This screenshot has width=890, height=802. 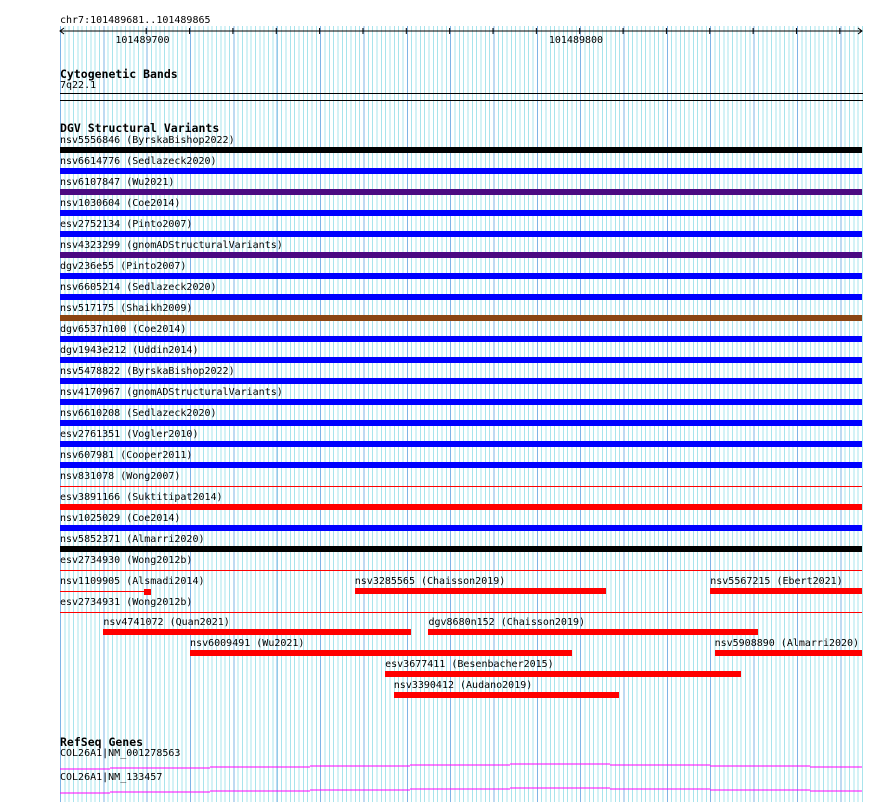 What do you see at coordinates (120, 753) in the screenshot?
I see `gene-label: COL26A1|NM_001278563` at bounding box center [120, 753].